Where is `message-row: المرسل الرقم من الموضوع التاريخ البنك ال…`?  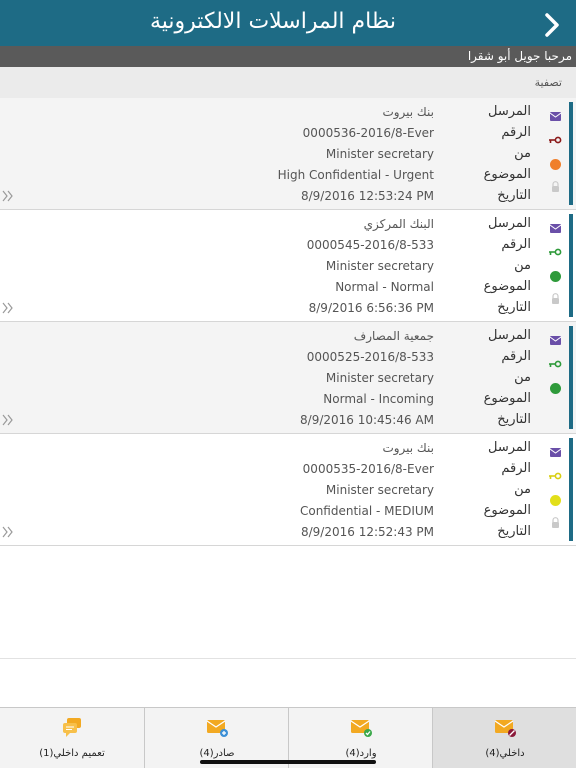 message-row: المرسل الرقم من الموضوع التاريخ البنك ال… is located at coordinates (288, 266).